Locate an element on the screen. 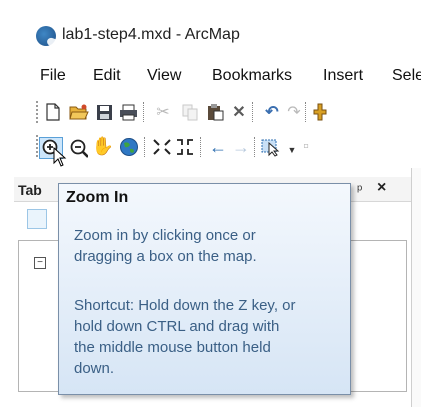  select-features-icon is located at coordinates (270, 147).